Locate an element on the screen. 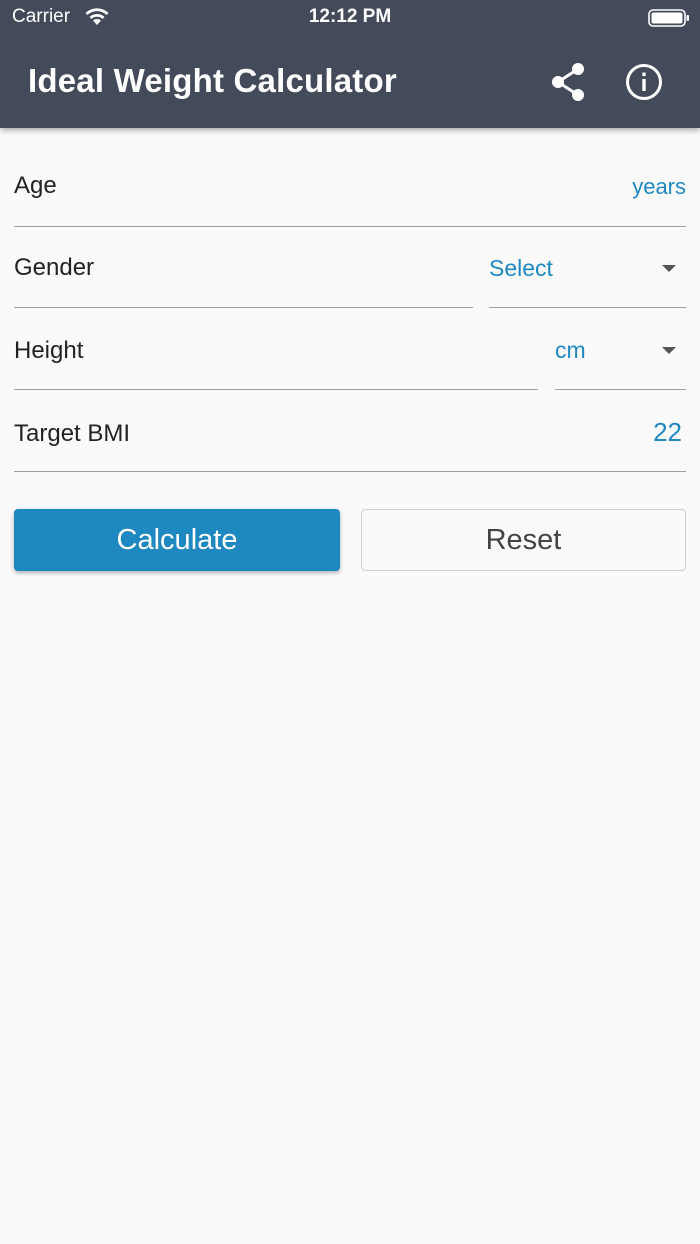 This screenshot has width=700, height=1244. status-time: 12:12 PM is located at coordinates (350, 16).